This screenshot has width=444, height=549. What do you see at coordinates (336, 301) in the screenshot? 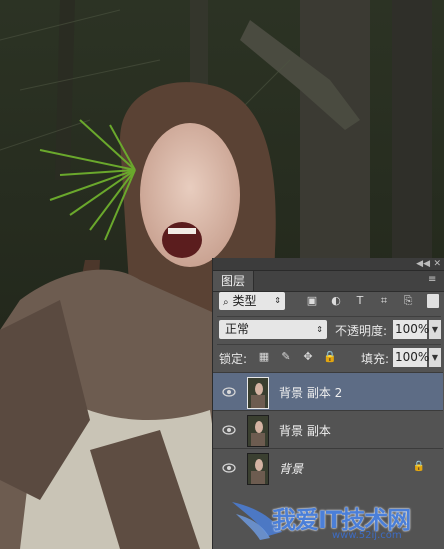
I see `adjustment-filter-icon: ◐` at bounding box center [336, 301].